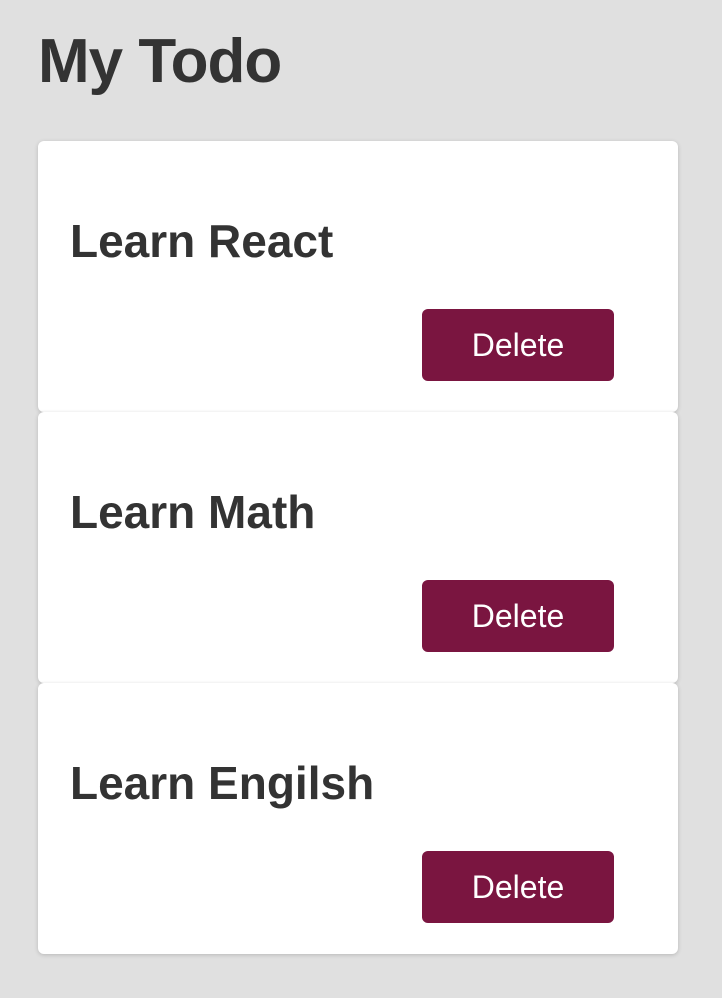 The height and width of the screenshot is (998, 722). What do you see at coordinates (222, 783) in the screenshot?
I see `todo-title: Learn Engilsh` at bounding box center [222, 783].